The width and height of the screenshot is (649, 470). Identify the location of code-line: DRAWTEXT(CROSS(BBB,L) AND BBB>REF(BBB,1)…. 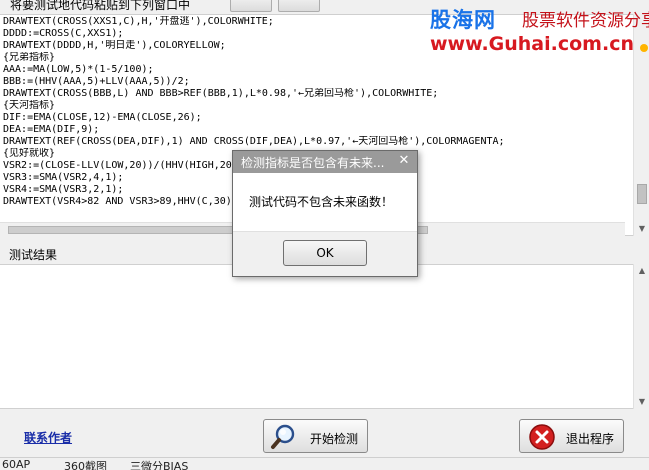
(221, 93).